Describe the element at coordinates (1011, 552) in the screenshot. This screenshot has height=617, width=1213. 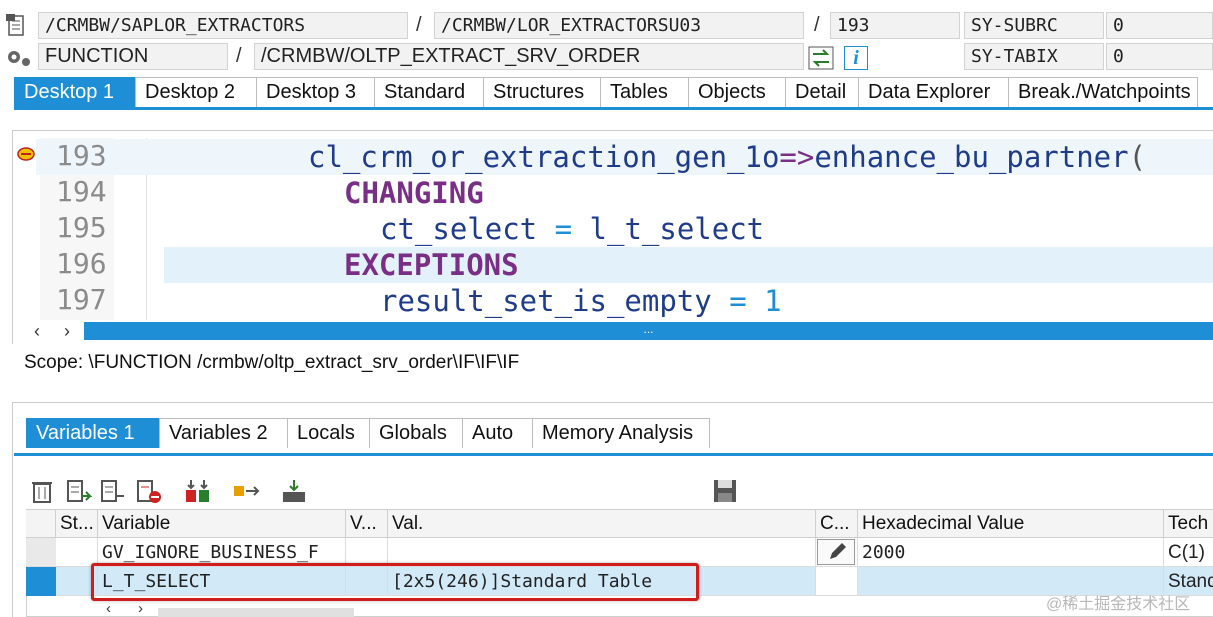
I see `cell-hex: 2000` at that location.